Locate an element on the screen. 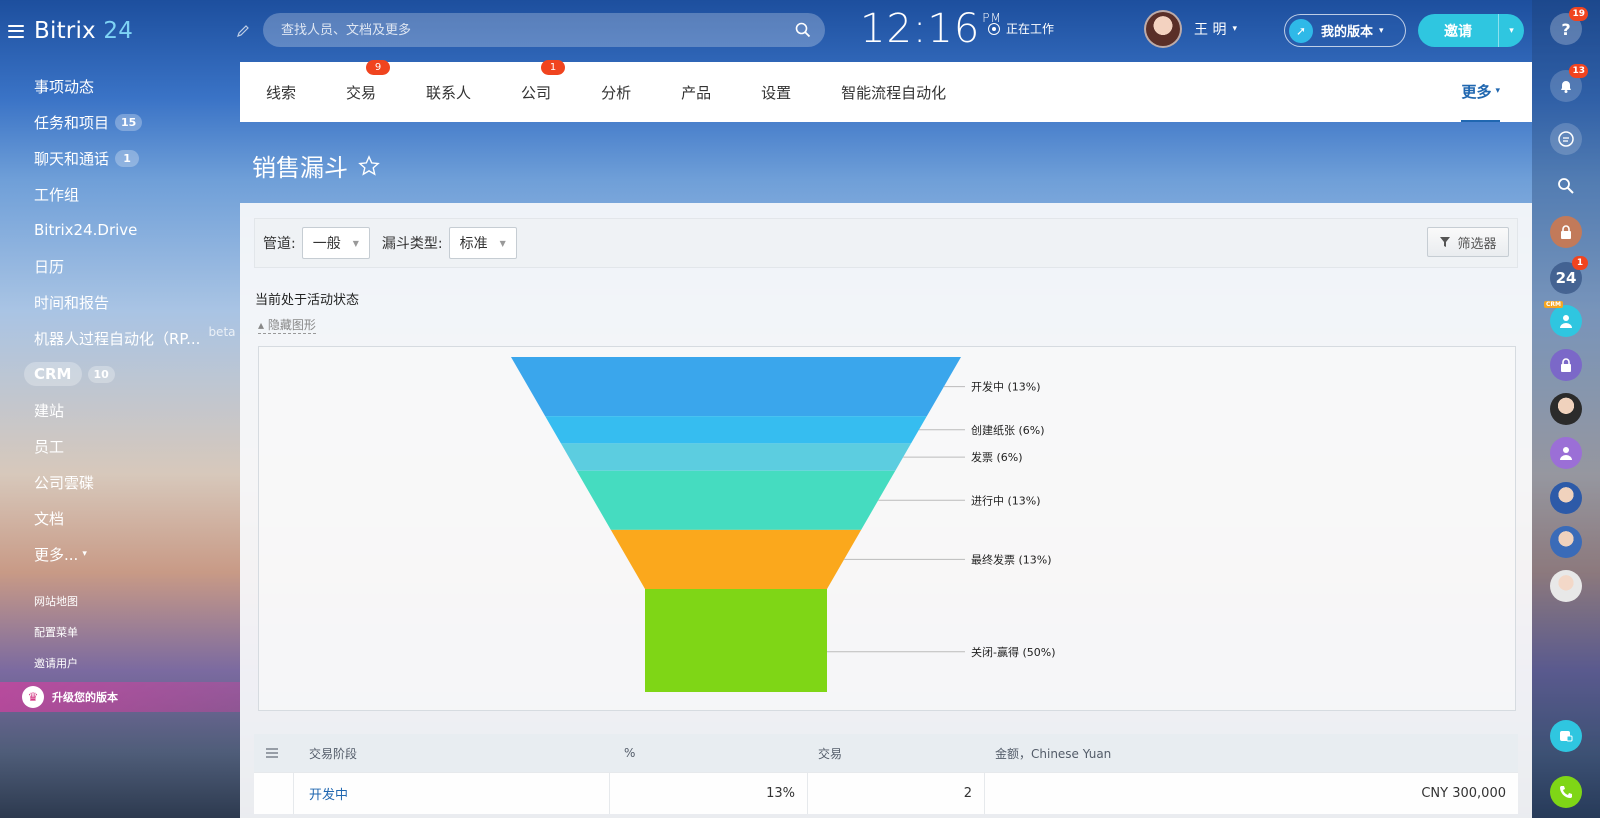 This screenshot has width=1600, height=818. tab-leads: 线索 is located at coordinates (281, 92).